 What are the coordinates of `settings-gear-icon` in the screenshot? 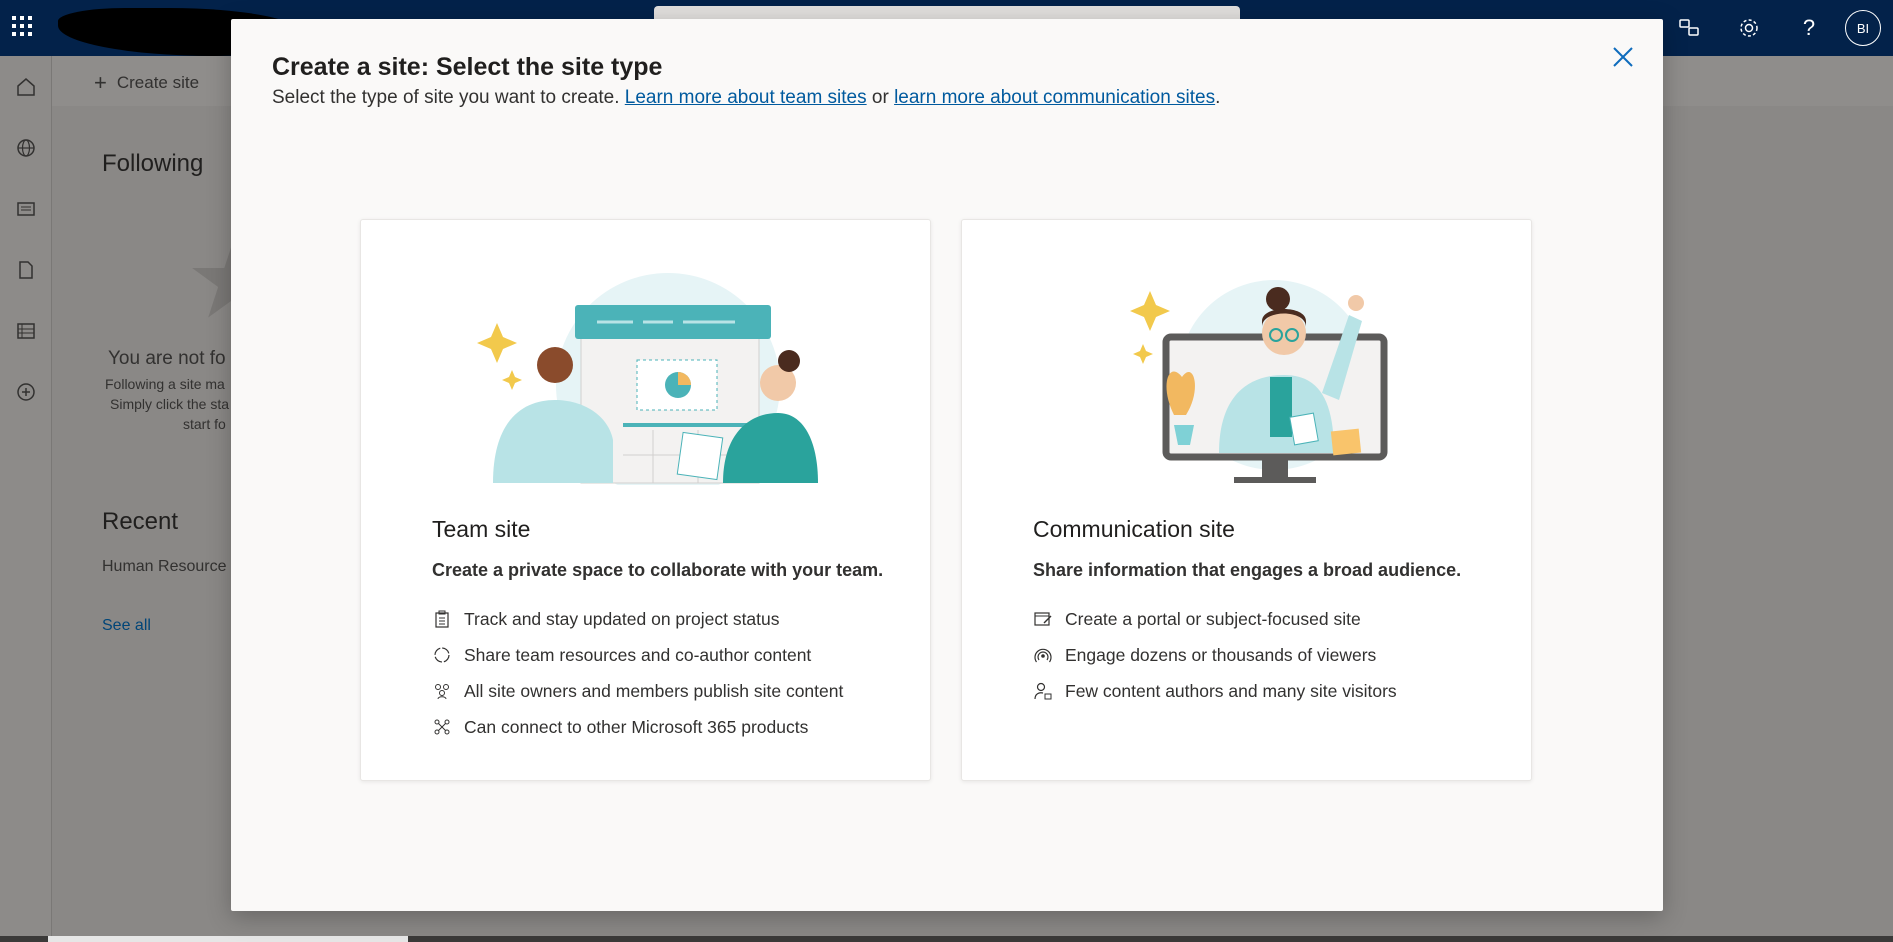 It's located at (1749, 28).